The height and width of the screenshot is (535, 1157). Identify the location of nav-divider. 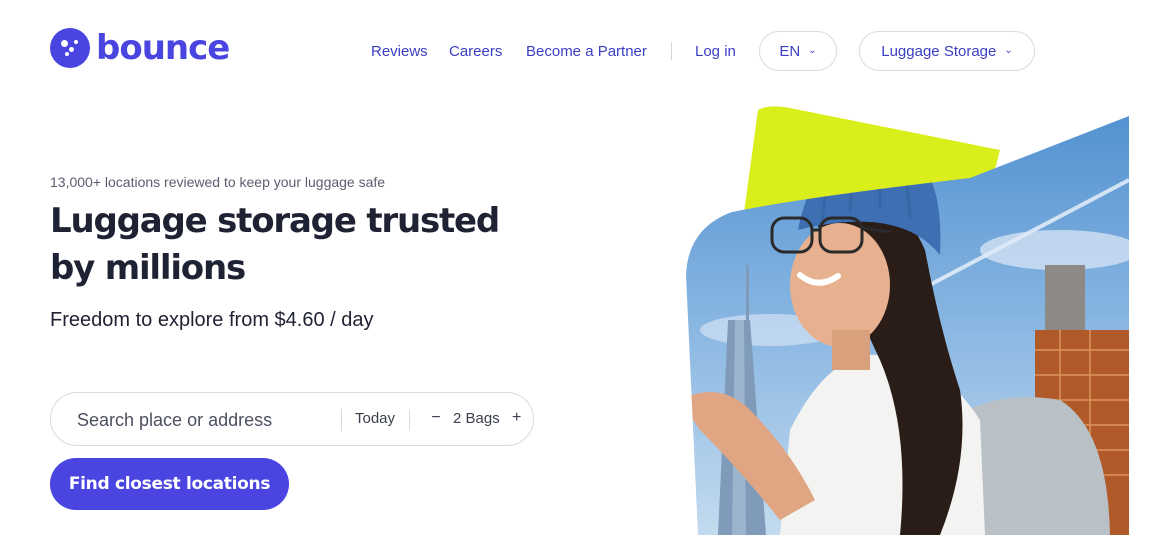
(671, 51).